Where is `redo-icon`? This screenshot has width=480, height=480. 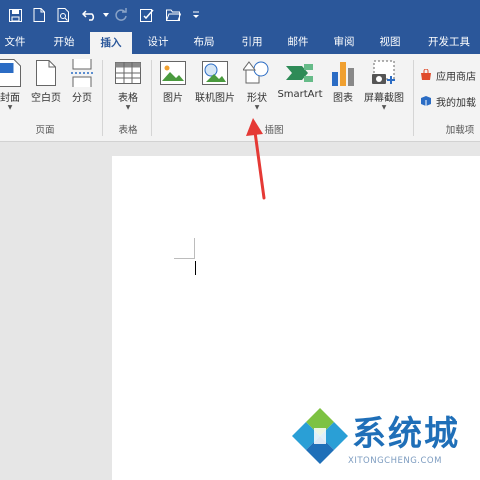 redo-icon is located at coordinates (121, 15).